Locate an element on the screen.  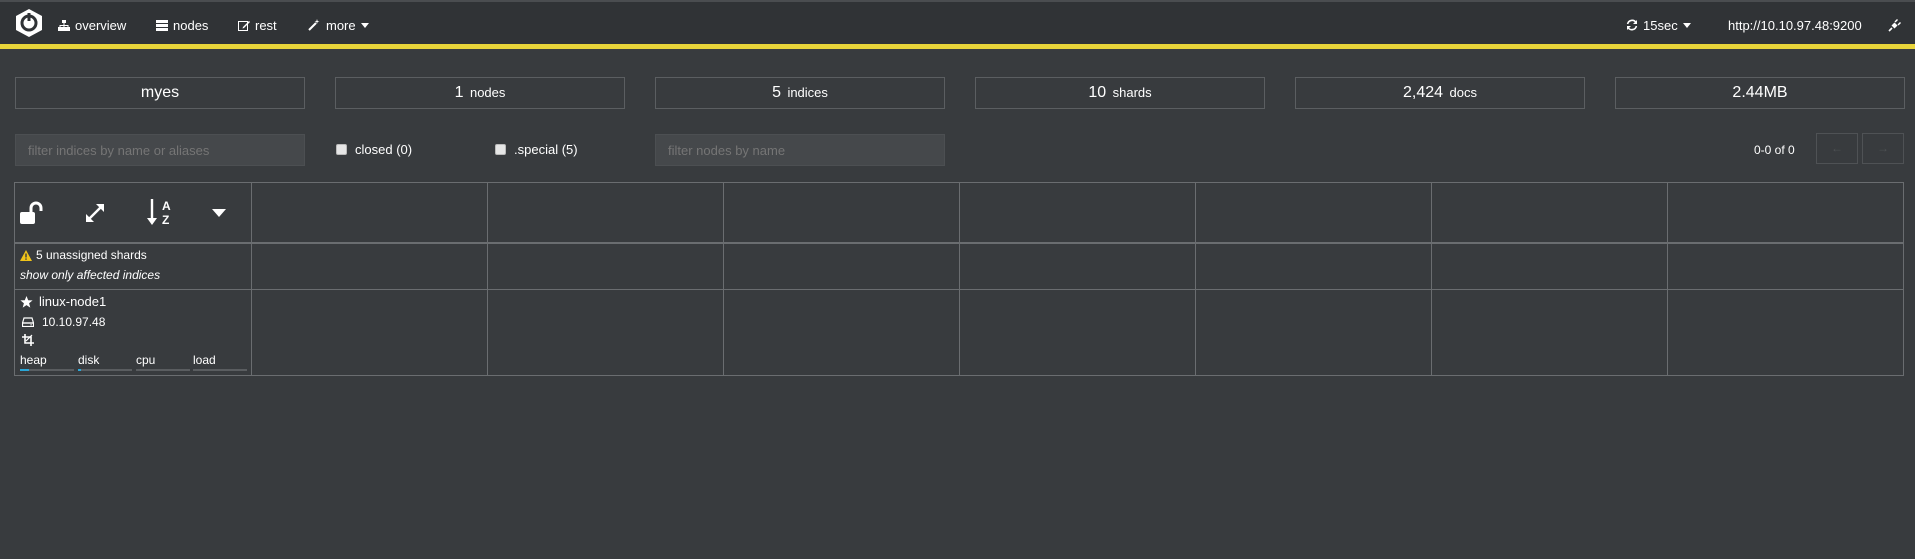
node-name-label: linux-node1 is located at coordinates (73, 301).